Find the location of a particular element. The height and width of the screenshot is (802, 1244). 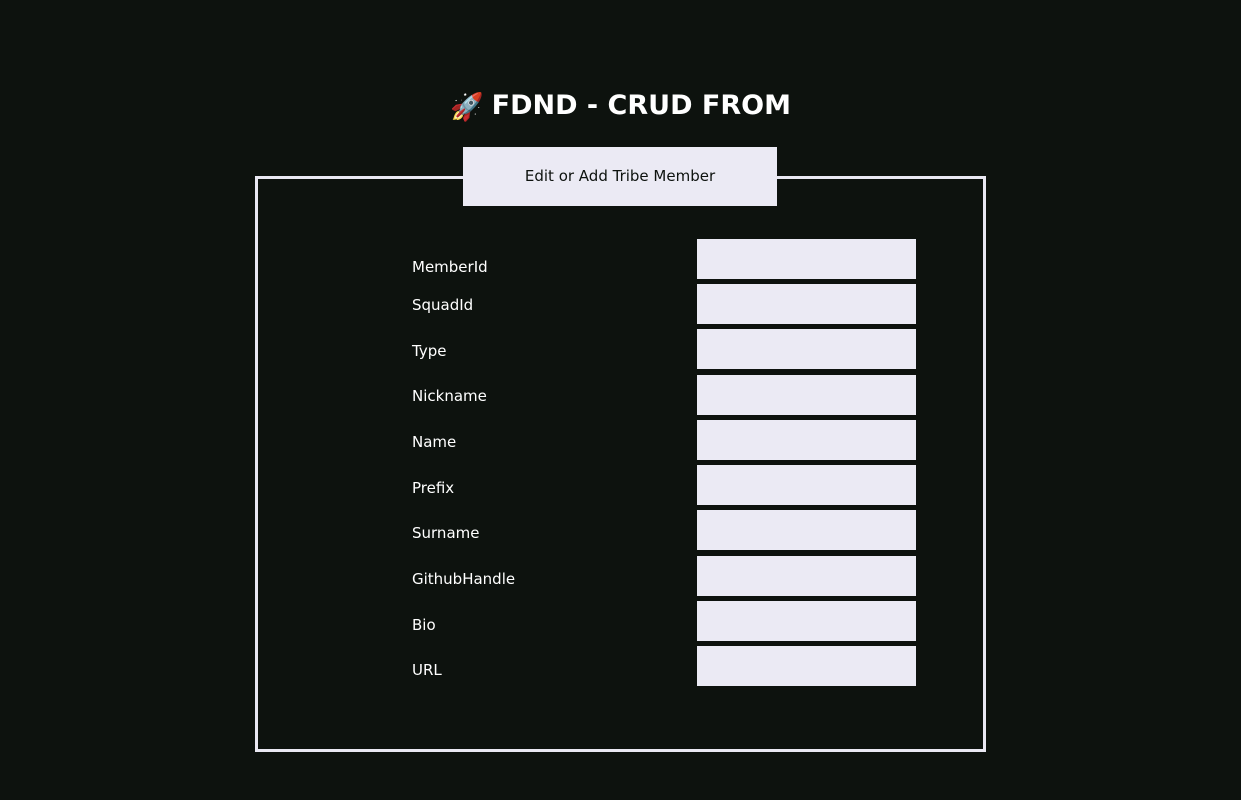

memberid-input is located at coordinates (806, 259).